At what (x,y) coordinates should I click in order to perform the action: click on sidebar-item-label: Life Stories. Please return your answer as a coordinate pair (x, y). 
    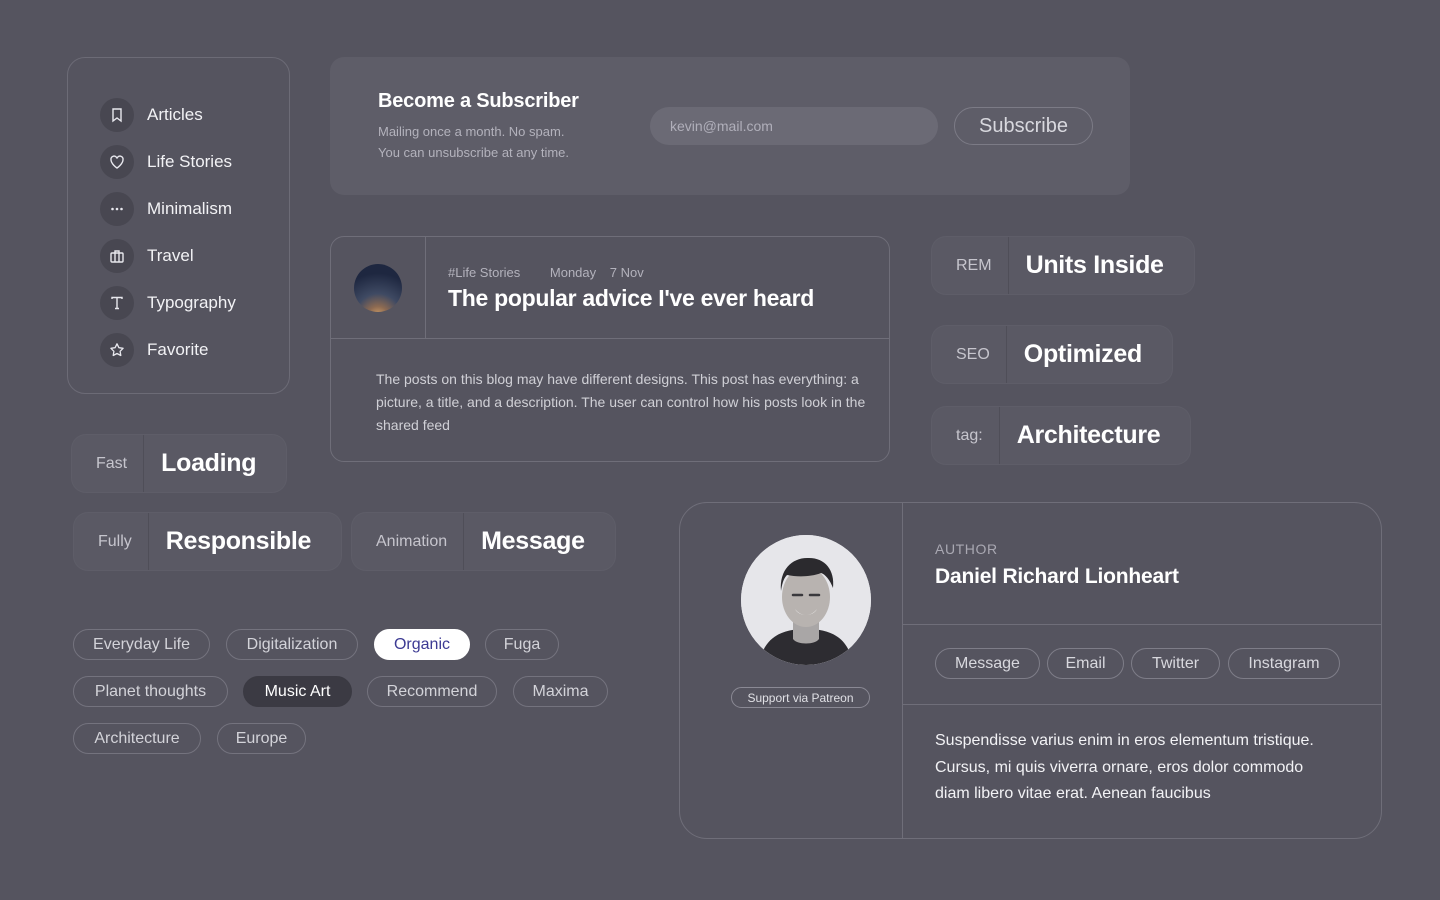
    Looking at the image, I should click on (190, 161).